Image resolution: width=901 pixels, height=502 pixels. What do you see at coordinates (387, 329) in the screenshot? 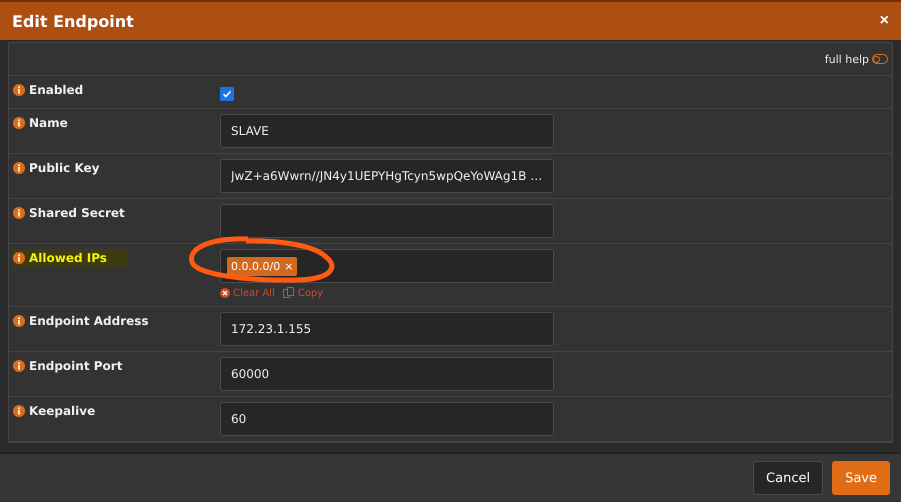
I see `text-field: 172.23.1.155` at bounding box center [387, 329].